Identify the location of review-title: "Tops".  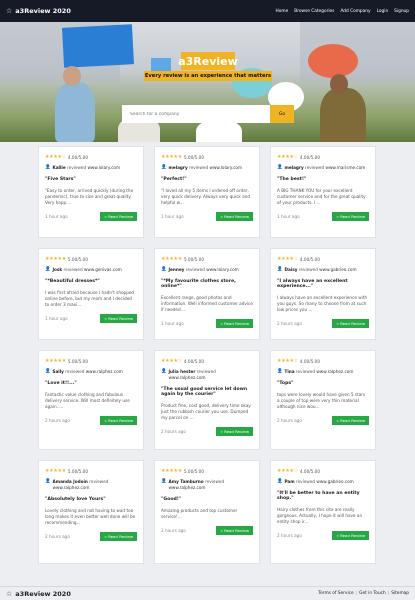
(285, 384).